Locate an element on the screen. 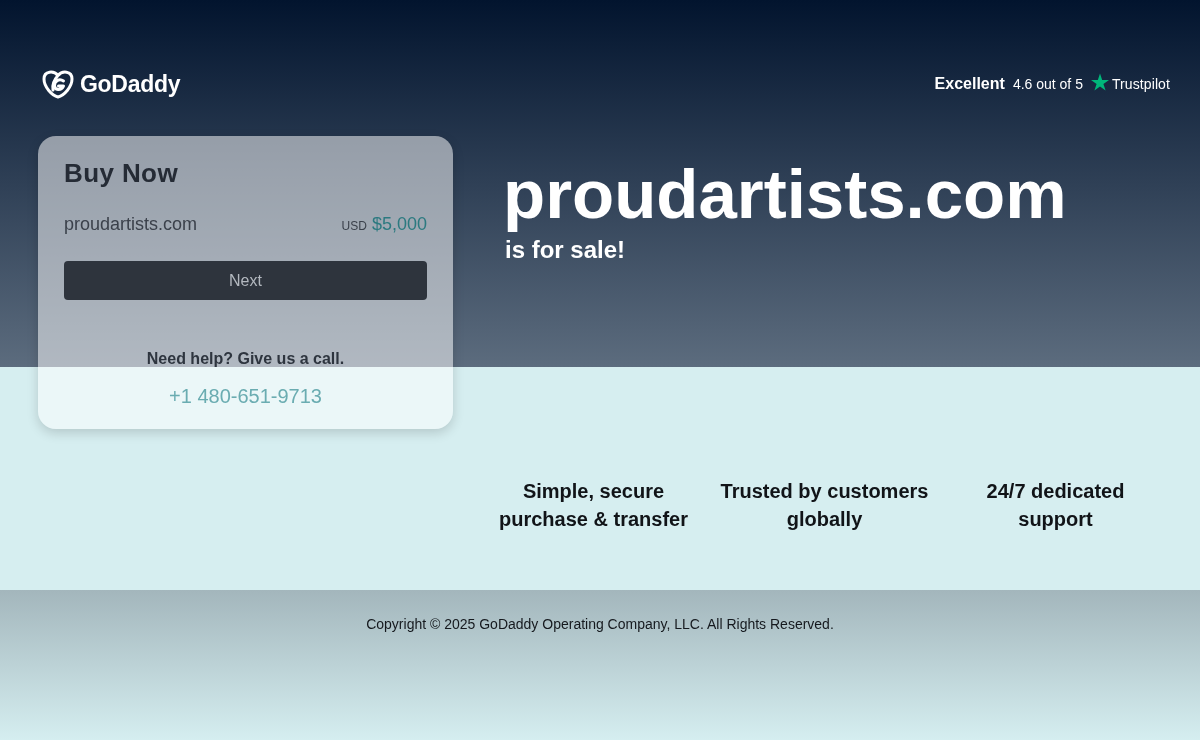 The height and width of the screenshot is (740, 1200). logo-wordmark: GoDaddy is located at coordinates (130, 84).